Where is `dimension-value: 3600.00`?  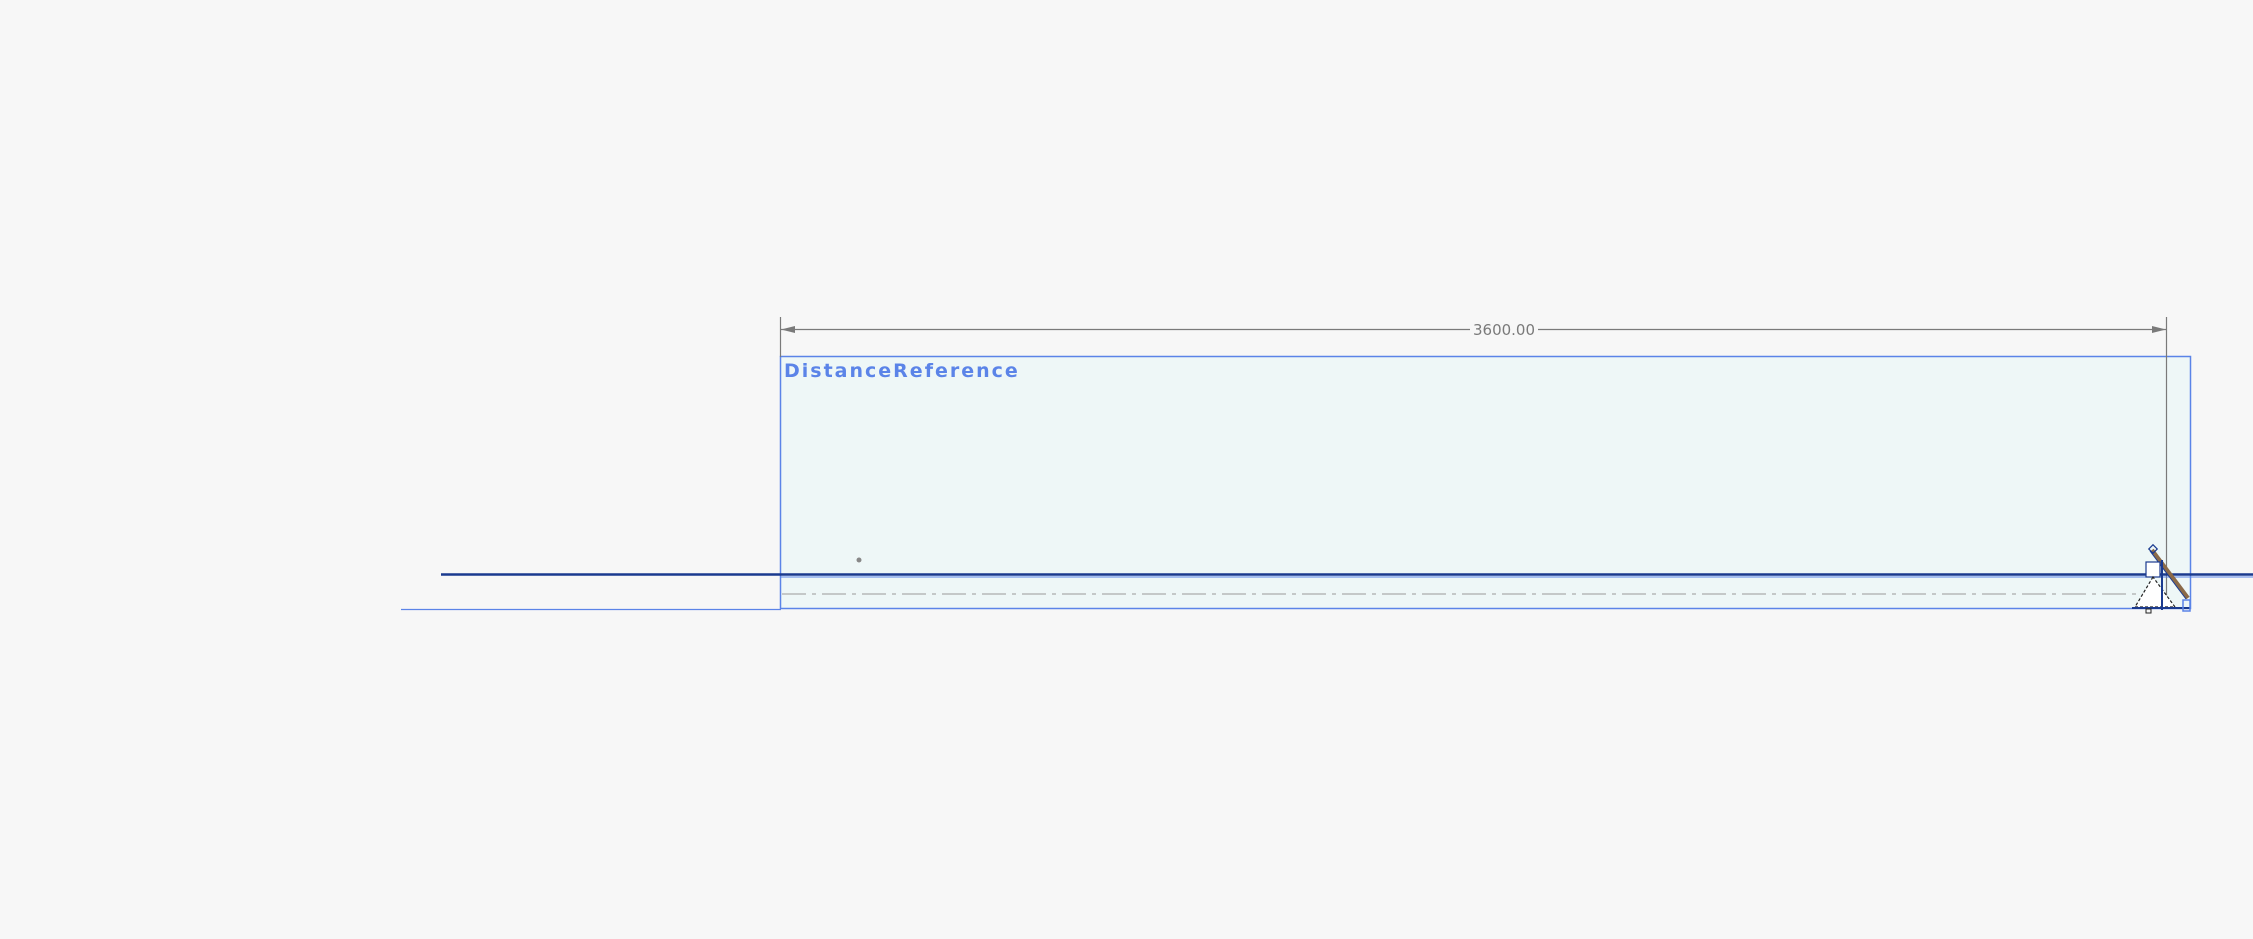
dimension-value: 3600.00 is located at coordinates (1504, 330).